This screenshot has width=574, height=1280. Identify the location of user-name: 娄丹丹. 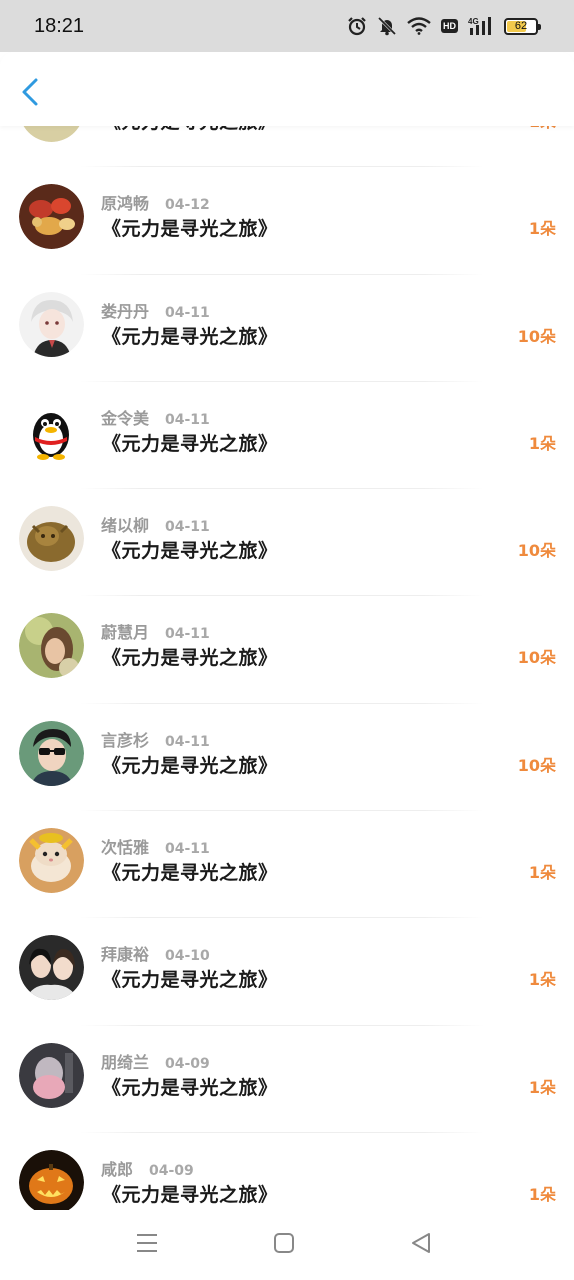
(125, 310).